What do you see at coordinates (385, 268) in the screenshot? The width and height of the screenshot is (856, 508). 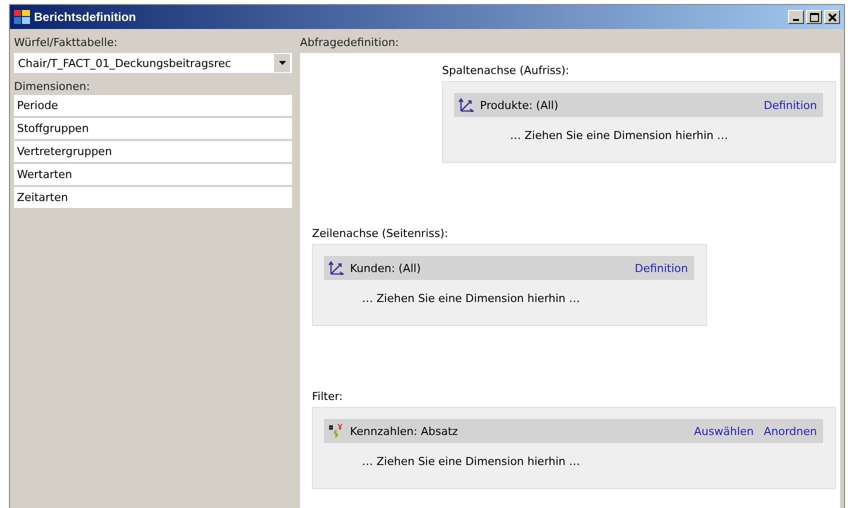 I see `dimension-name: Kunden: (All)` at bounding box center [385, 268].